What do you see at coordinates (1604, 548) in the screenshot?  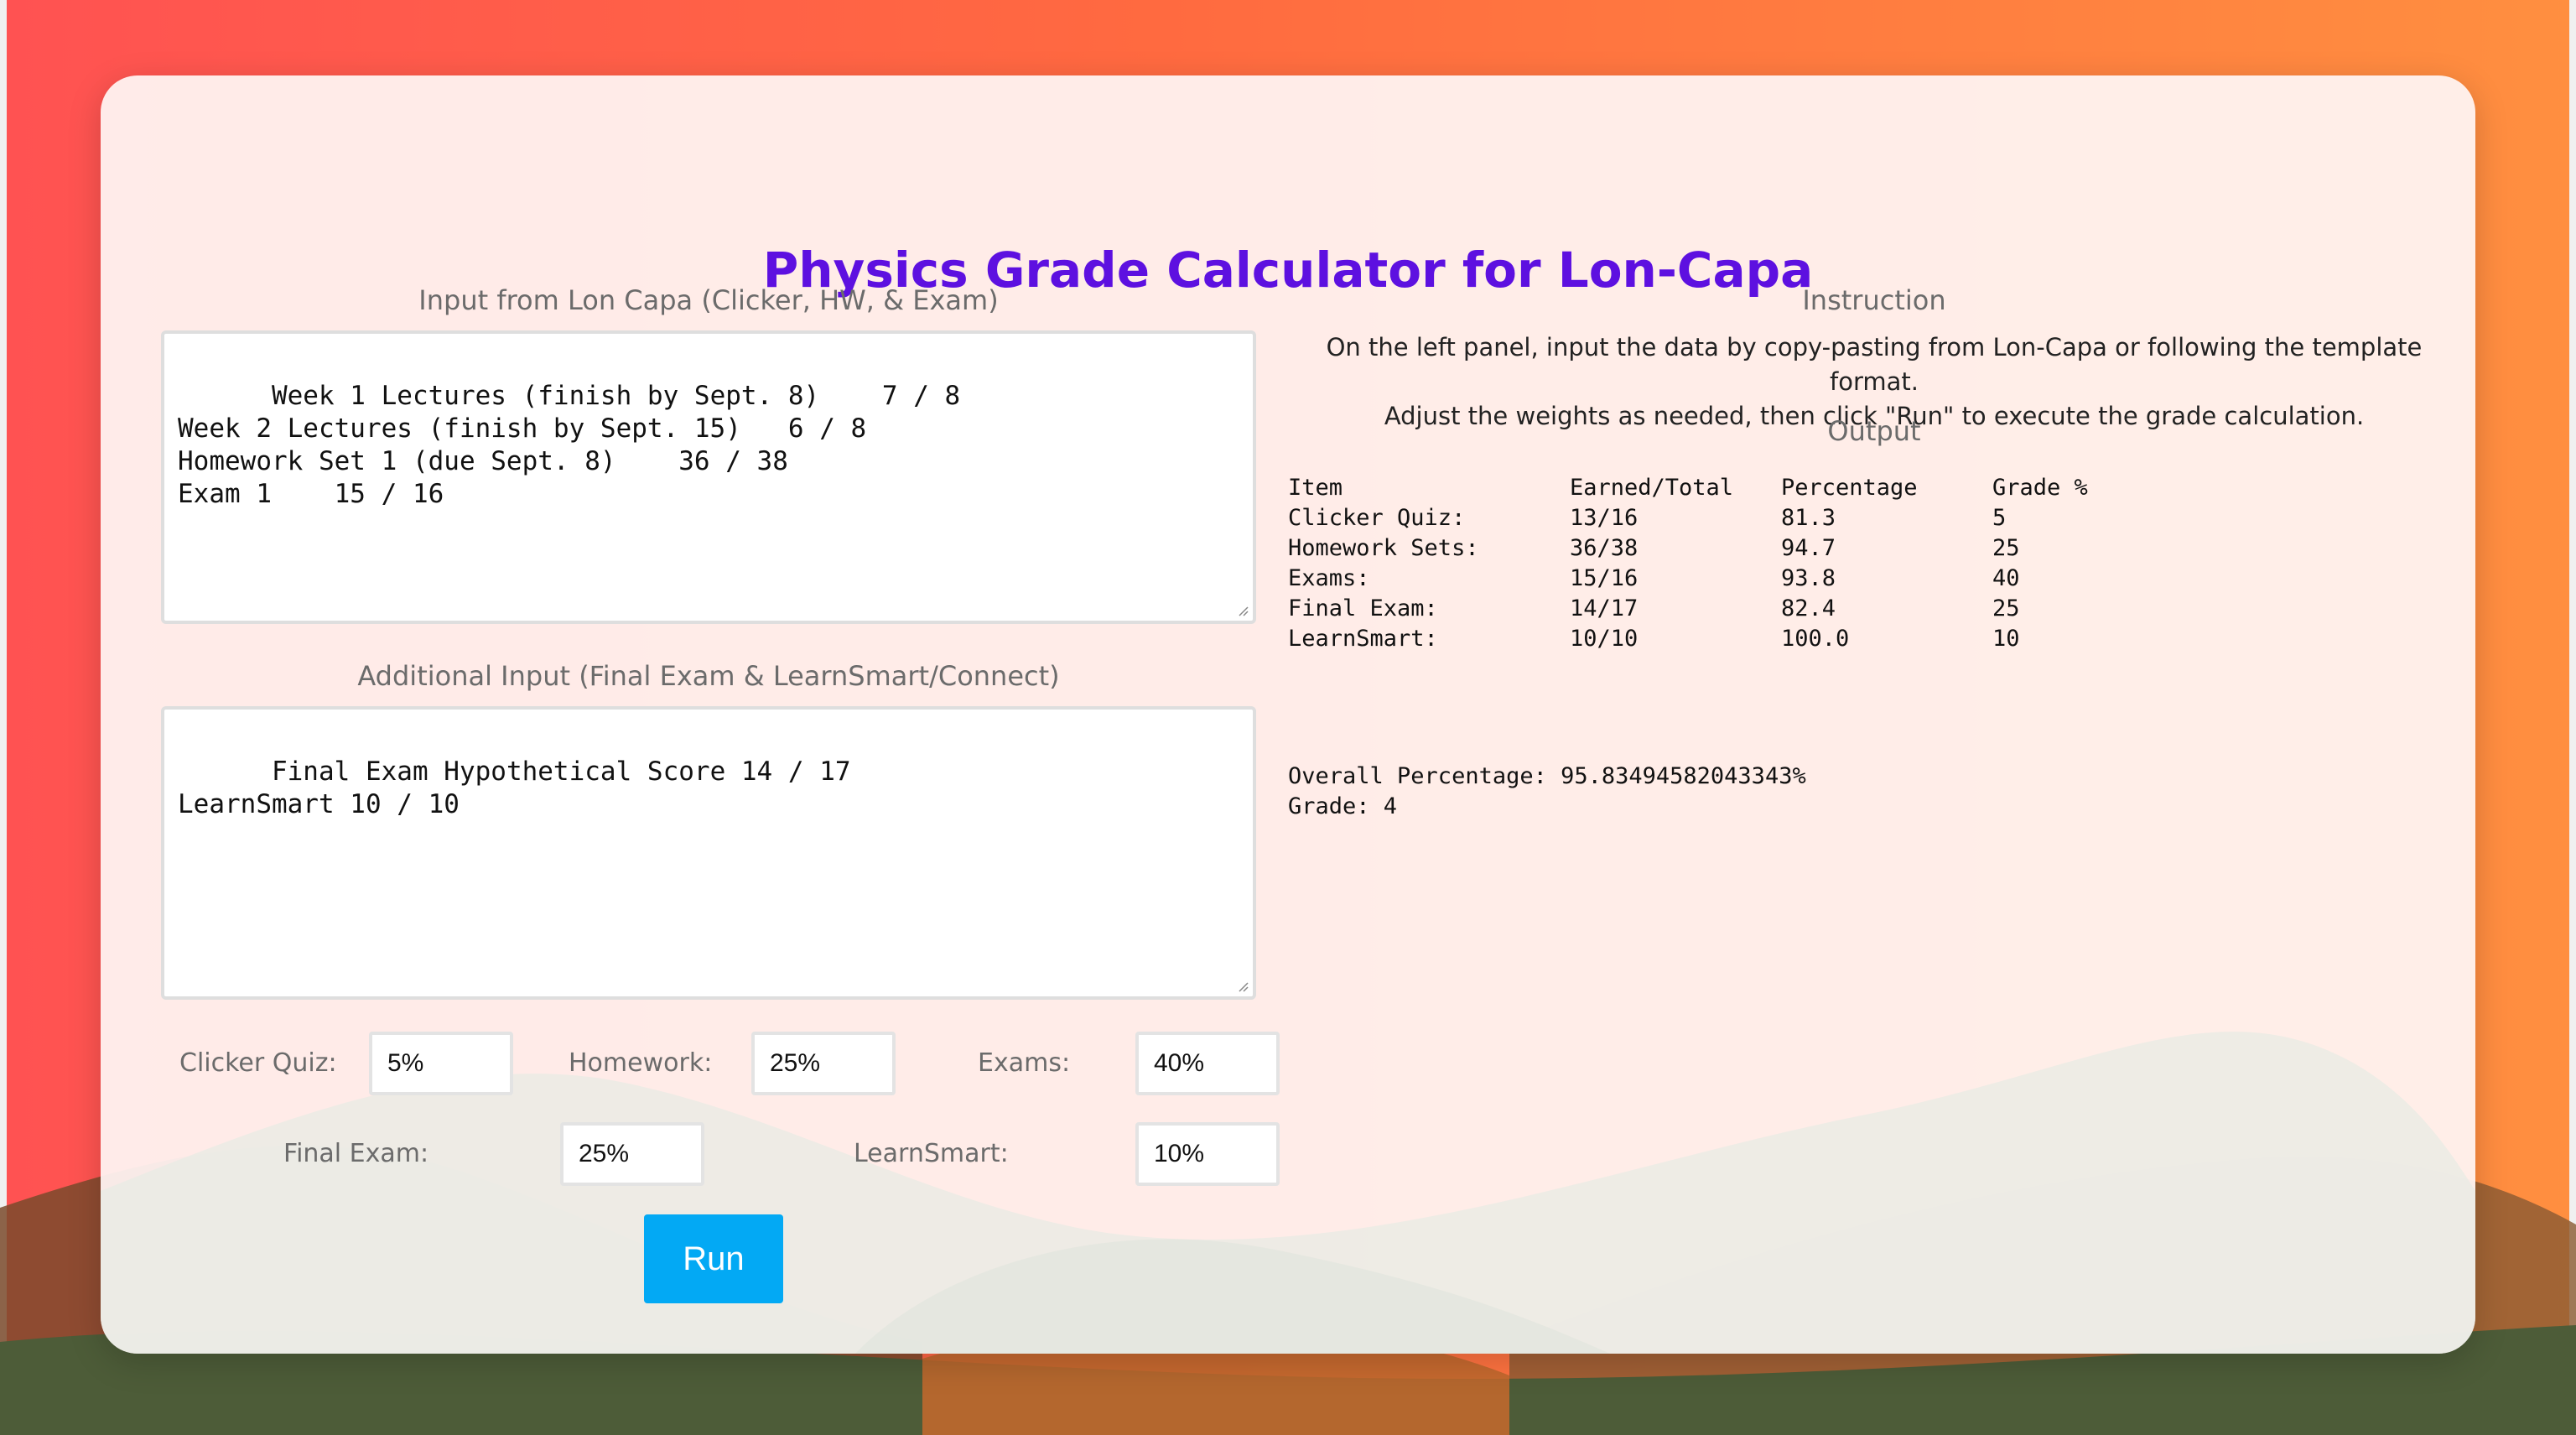 I see `output-cell: 36/38` at bounding box center [1604, 548].